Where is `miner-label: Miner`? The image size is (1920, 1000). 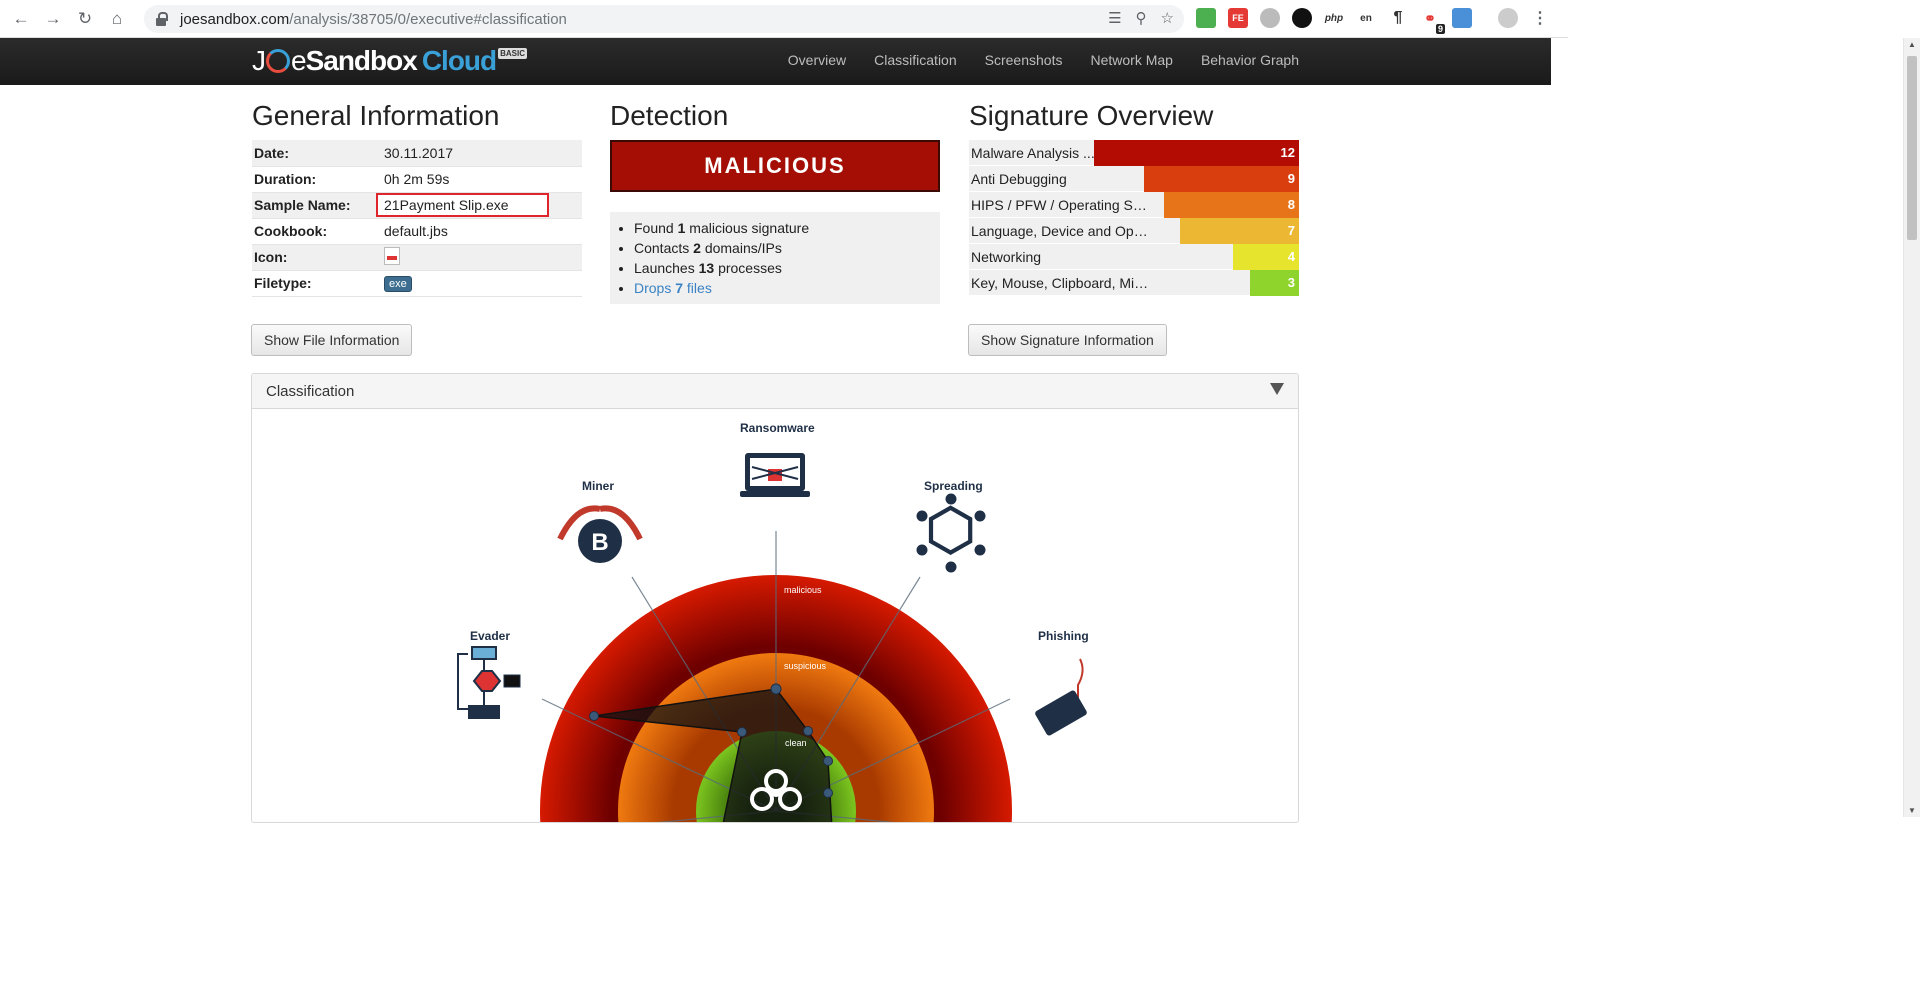
miner-label: Miner is located at coordinates (598, 486).